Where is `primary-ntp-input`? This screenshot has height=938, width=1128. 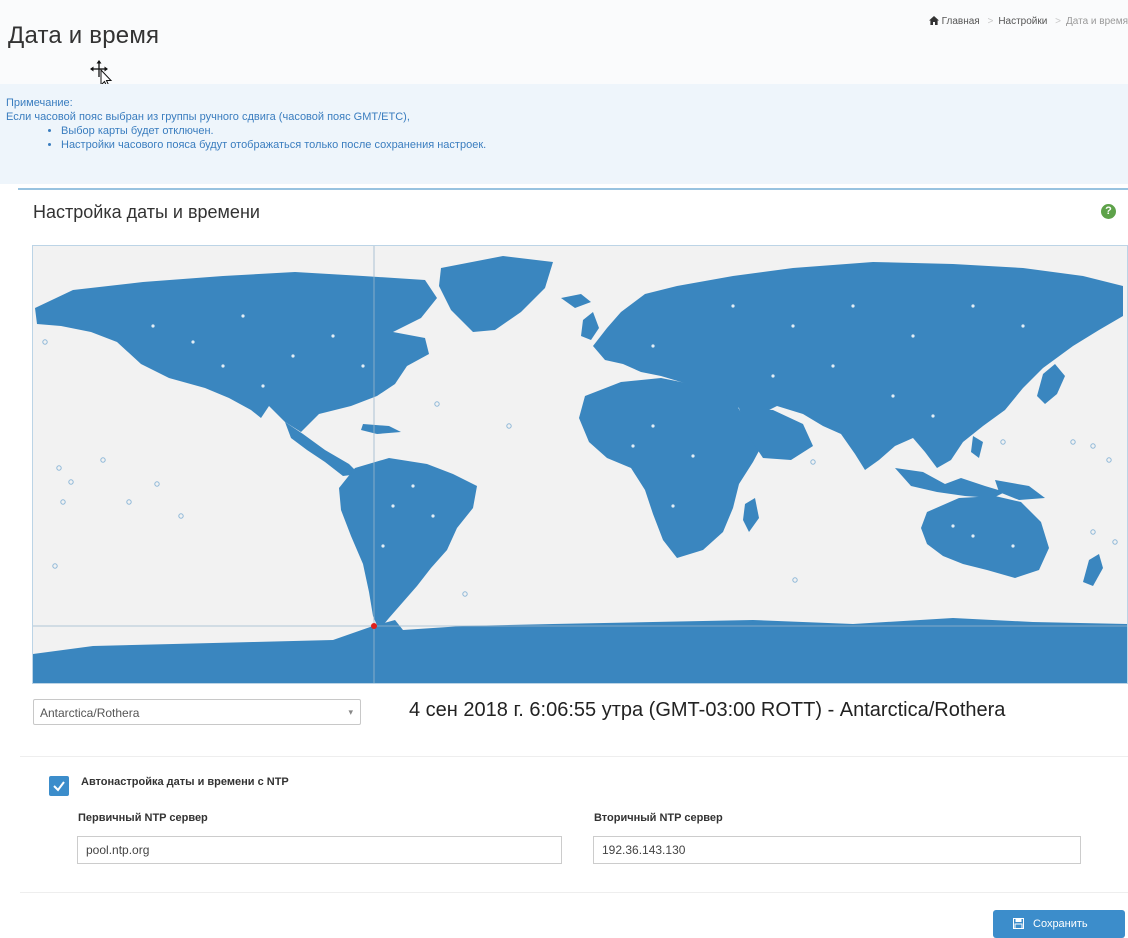
primary-ntp-input is located at coordinates (319, 850).